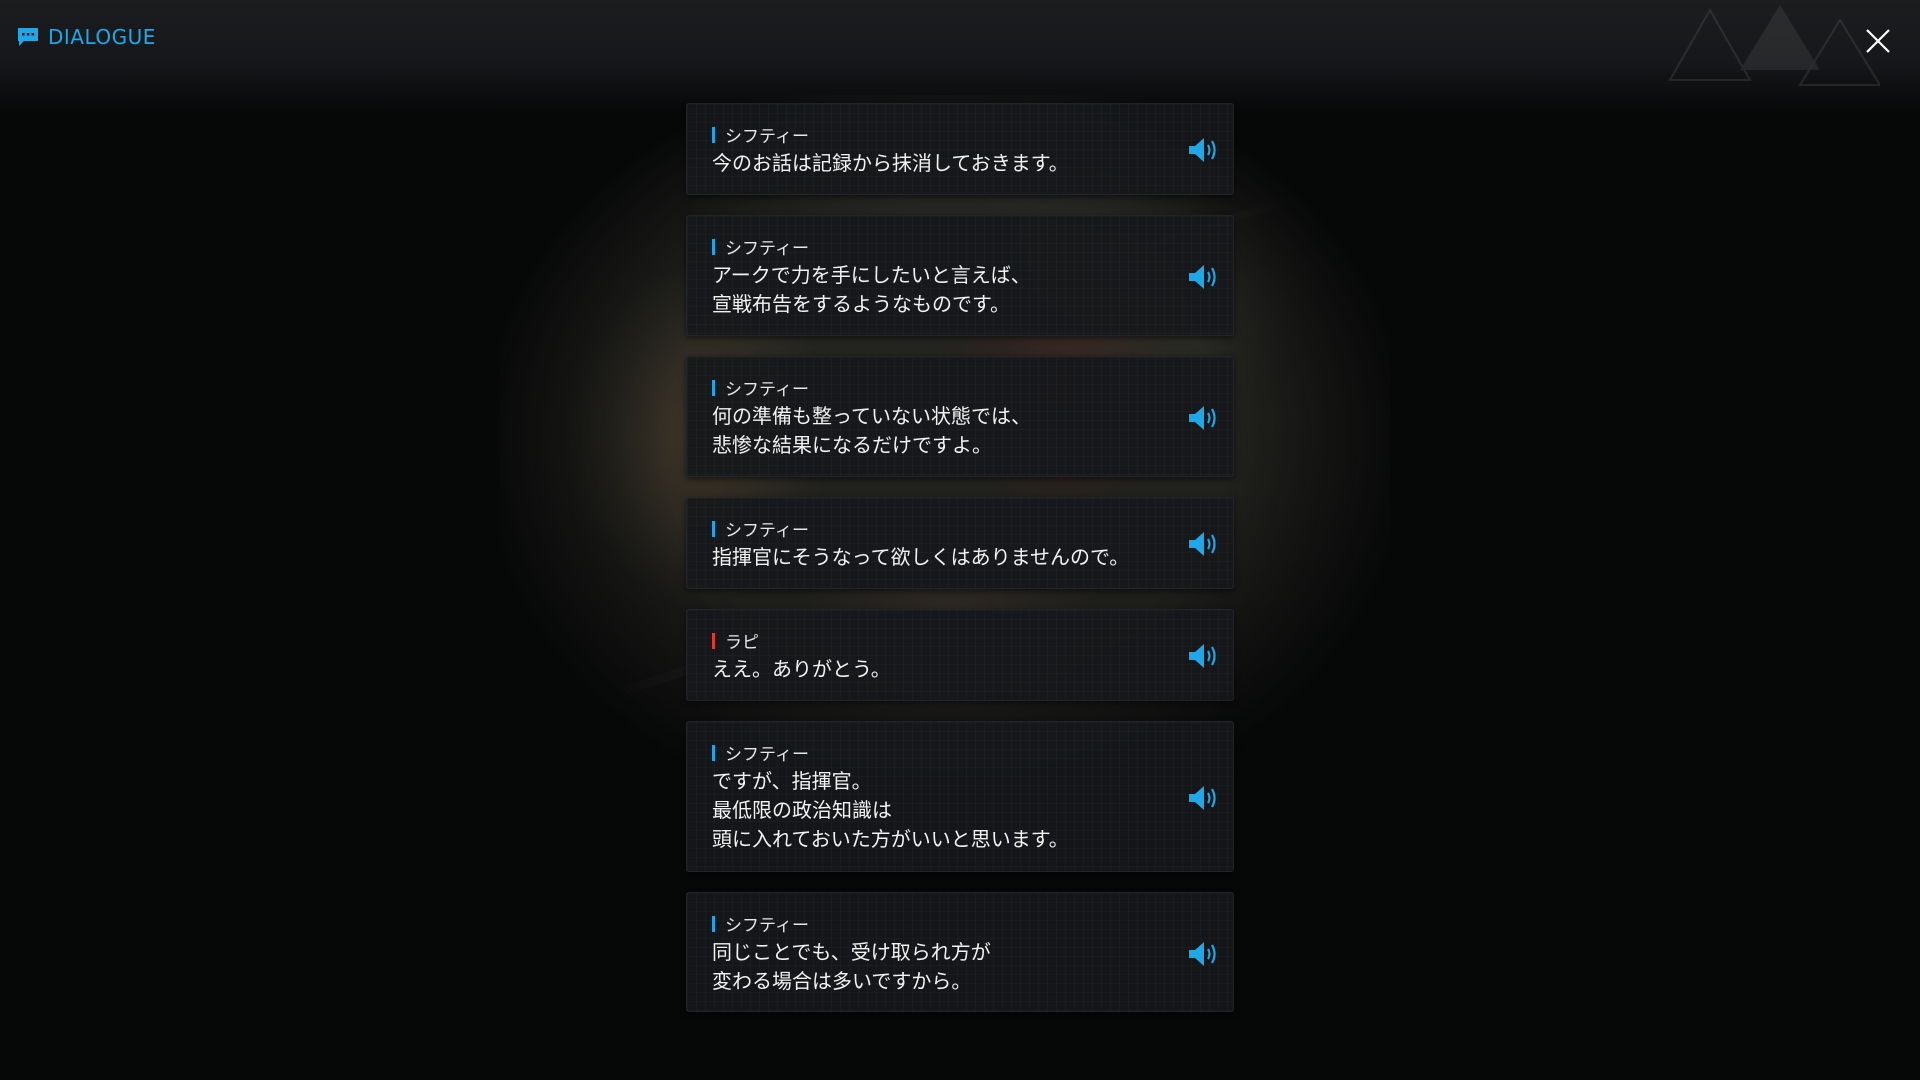 The height and width of the screenshot is (1080, 1920). I want to click on dialogue-text: 何の準備も整っていない状態では、 悲惨な結果になるだけですよ。, so click(871, 430).